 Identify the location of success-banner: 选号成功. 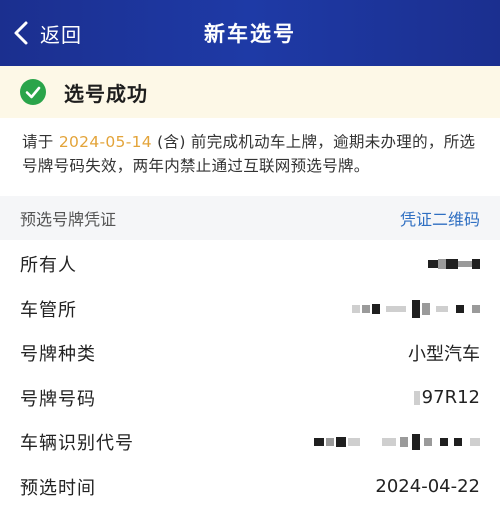
(250, 92).